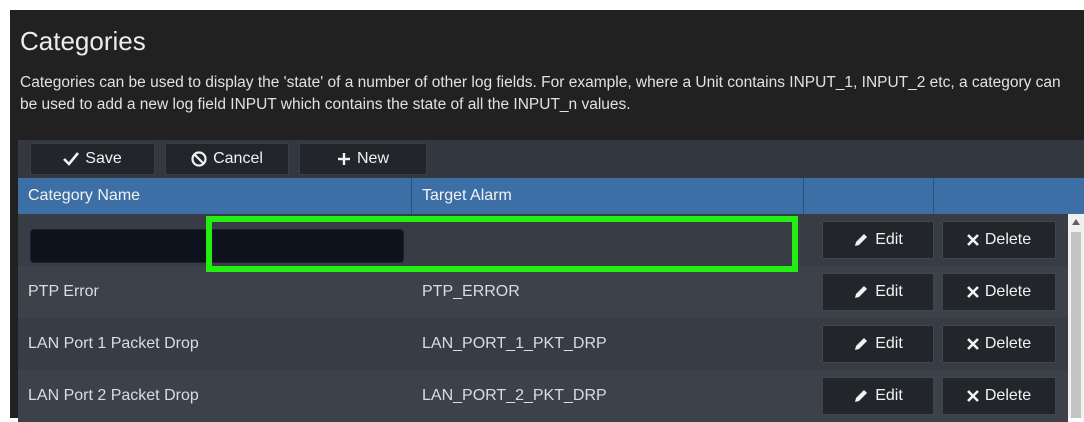 The width and height of the screenshot is (1084, 422). Describe the element at coordinates (551, 159) in the screenshot. I see `toolbar: Save Cancel New` at that location.